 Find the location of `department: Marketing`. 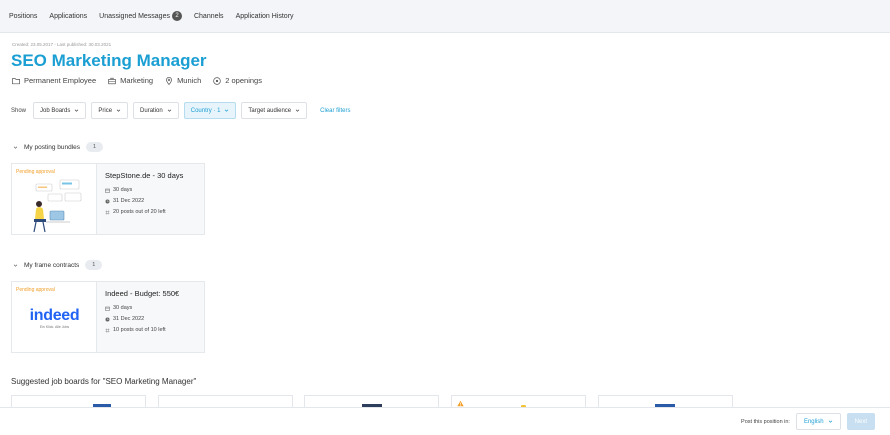

department: Marketing is located at coordinates (130, 80).